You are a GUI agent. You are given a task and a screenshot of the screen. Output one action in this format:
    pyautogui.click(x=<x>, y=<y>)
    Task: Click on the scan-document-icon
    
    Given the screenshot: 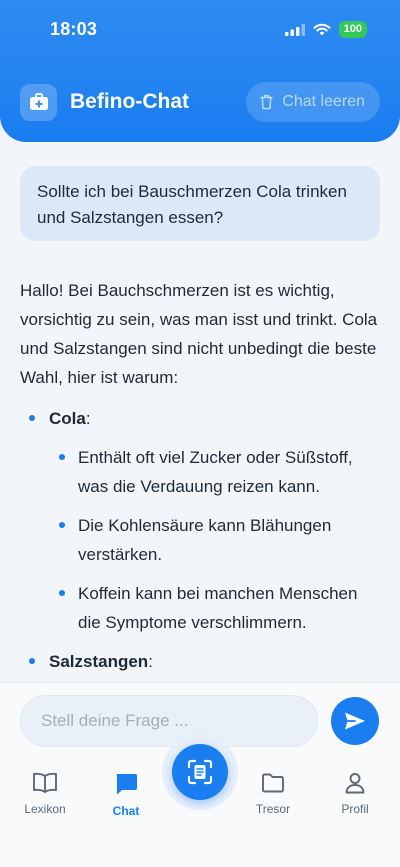 What is the action you would take?
    pyautogui.click(x=200, y=772)
    